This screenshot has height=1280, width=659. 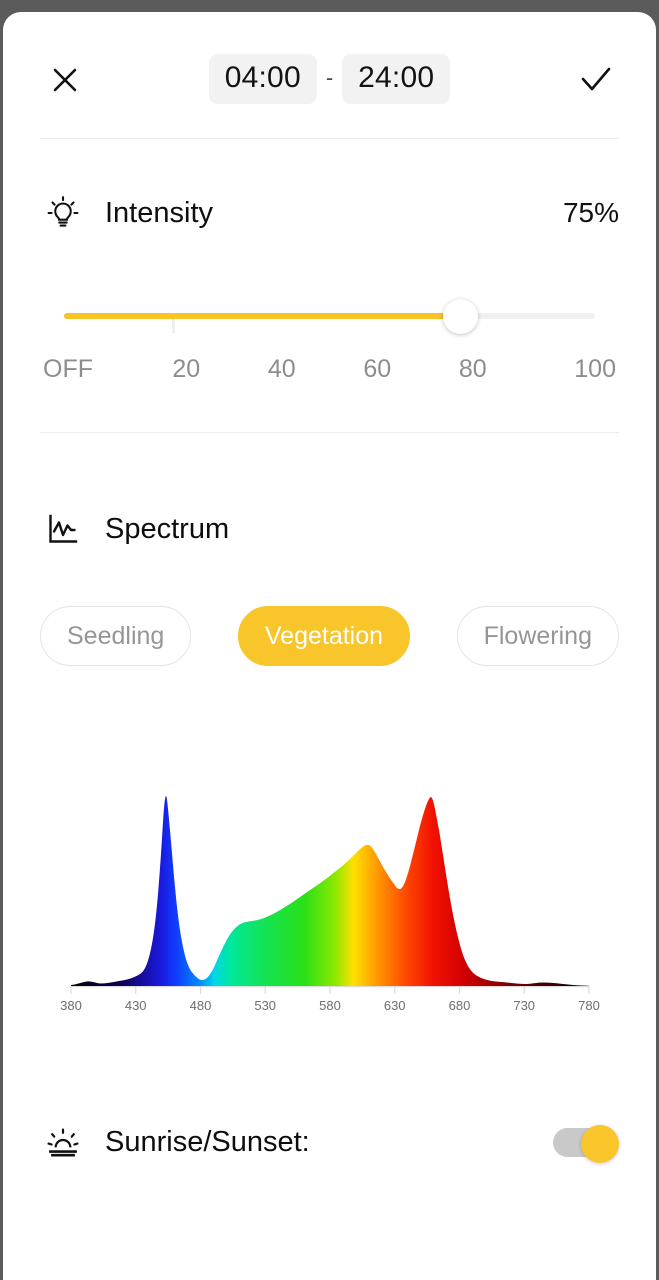 What do you see at coordinates (537, 636) in the screenshot?
I see `preset-chip-flowering: Flowering` at bounding box center [537, 636].